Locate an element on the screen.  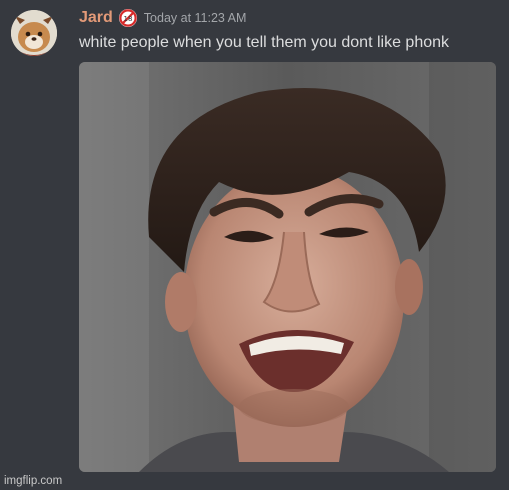
message-header: Jard 18 Today at 11:23 AM is located at coordinates (162, 18).